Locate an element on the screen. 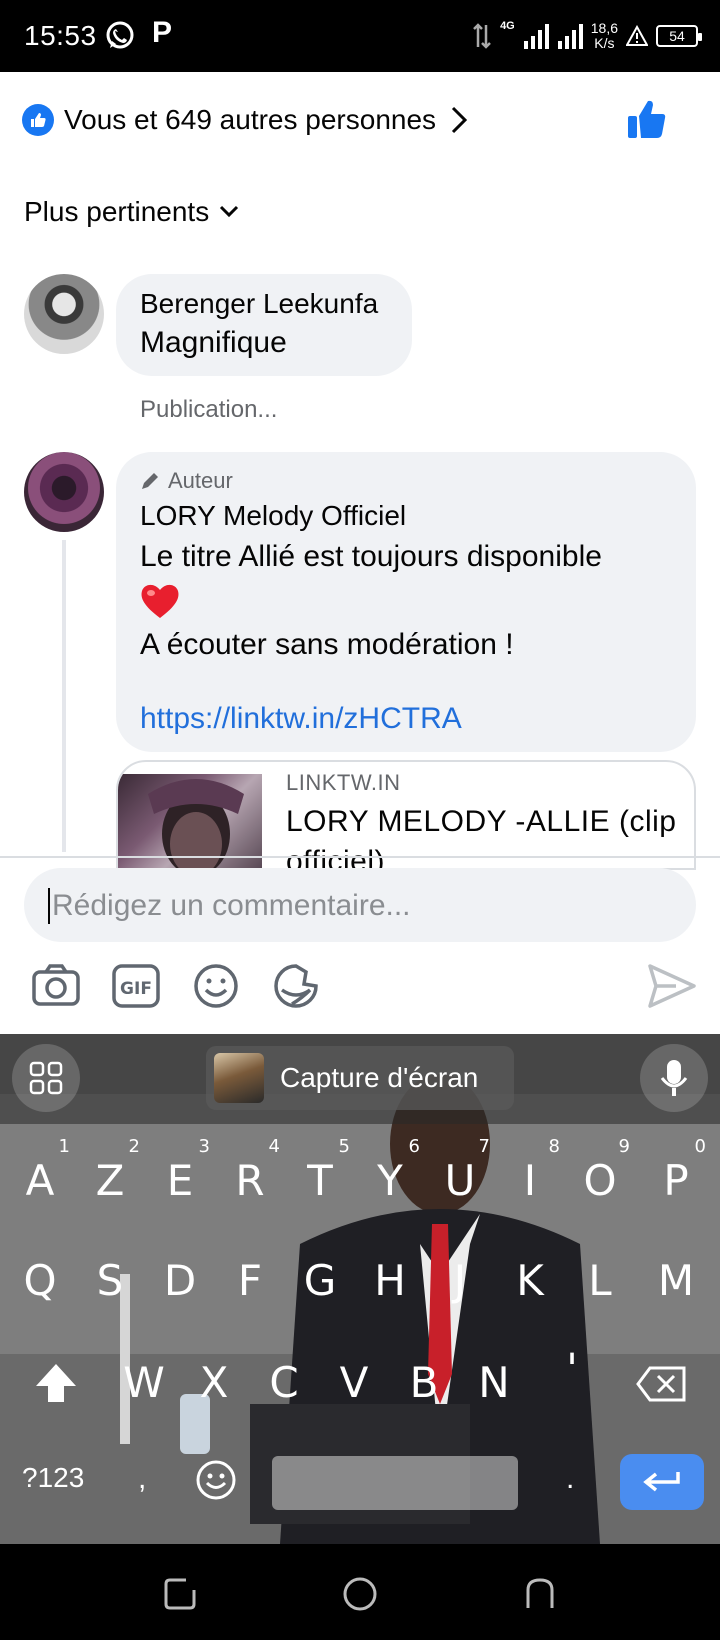 Image resolution: width=720 pixels, height=1640 pixels. key-i: I8 is located at coordinates (531, 1177).